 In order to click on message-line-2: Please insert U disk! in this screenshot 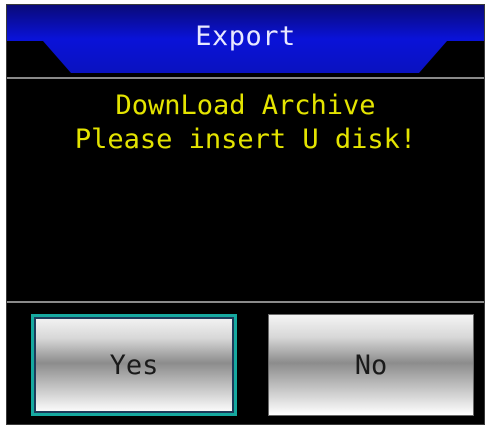, I will do `click(245, 139)`.